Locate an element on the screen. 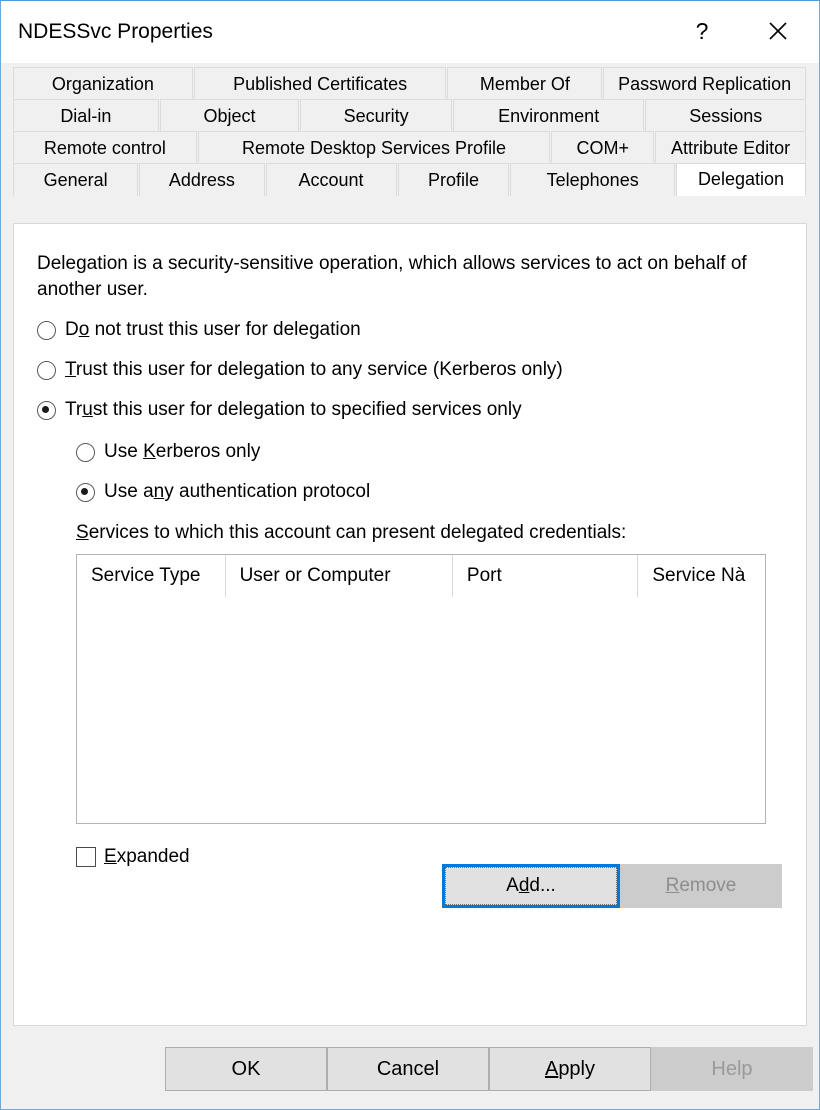 The width and height of the screenshot is (820, 1110). tab-label: COM+ is located at coordinates (602, 147).